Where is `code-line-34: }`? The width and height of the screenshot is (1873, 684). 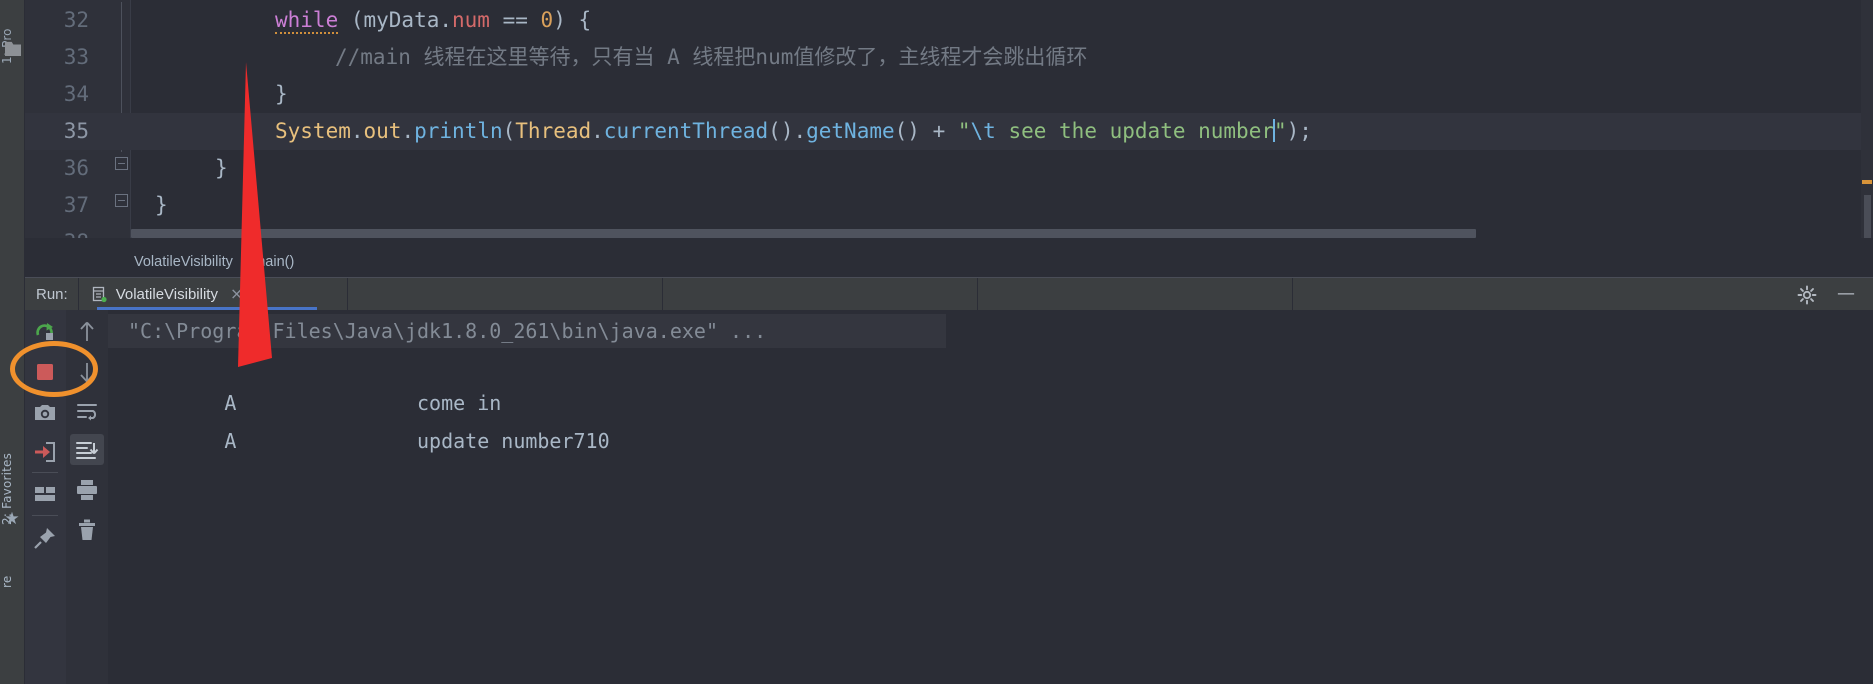 code-line-34: } is located at coordinates (281, 94).